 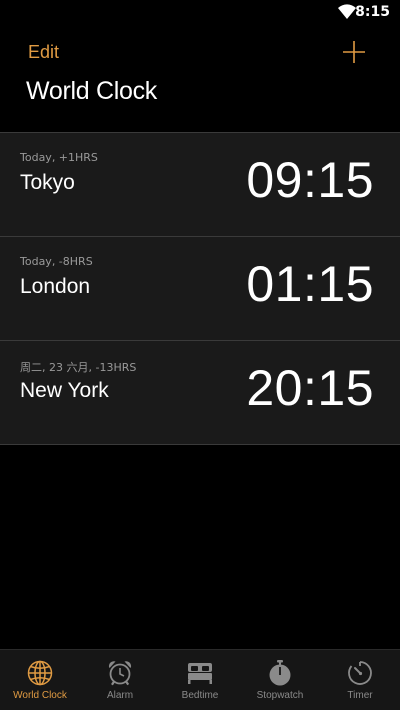 What do you see at coordinates (91, 91) in the screenshot?
I see `page-title: World Clock` at bounding box center [91, 91].